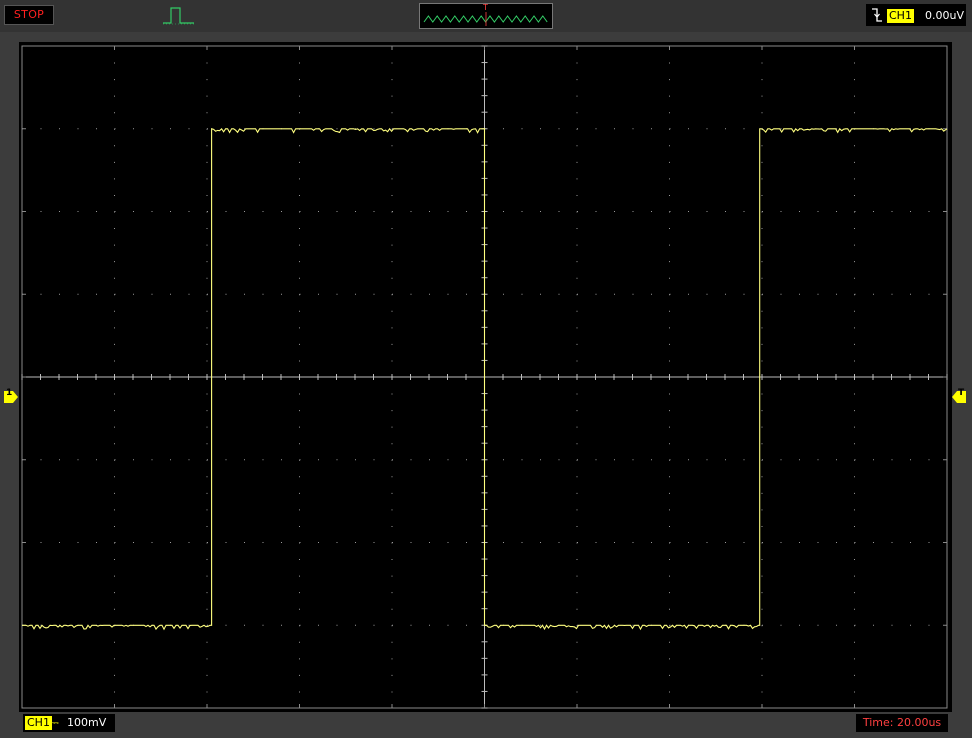  What do you see at coordinates (485, 7) in the screenshot?
I see `overview-trigger-letter: T` at bounding box center [485, 7].